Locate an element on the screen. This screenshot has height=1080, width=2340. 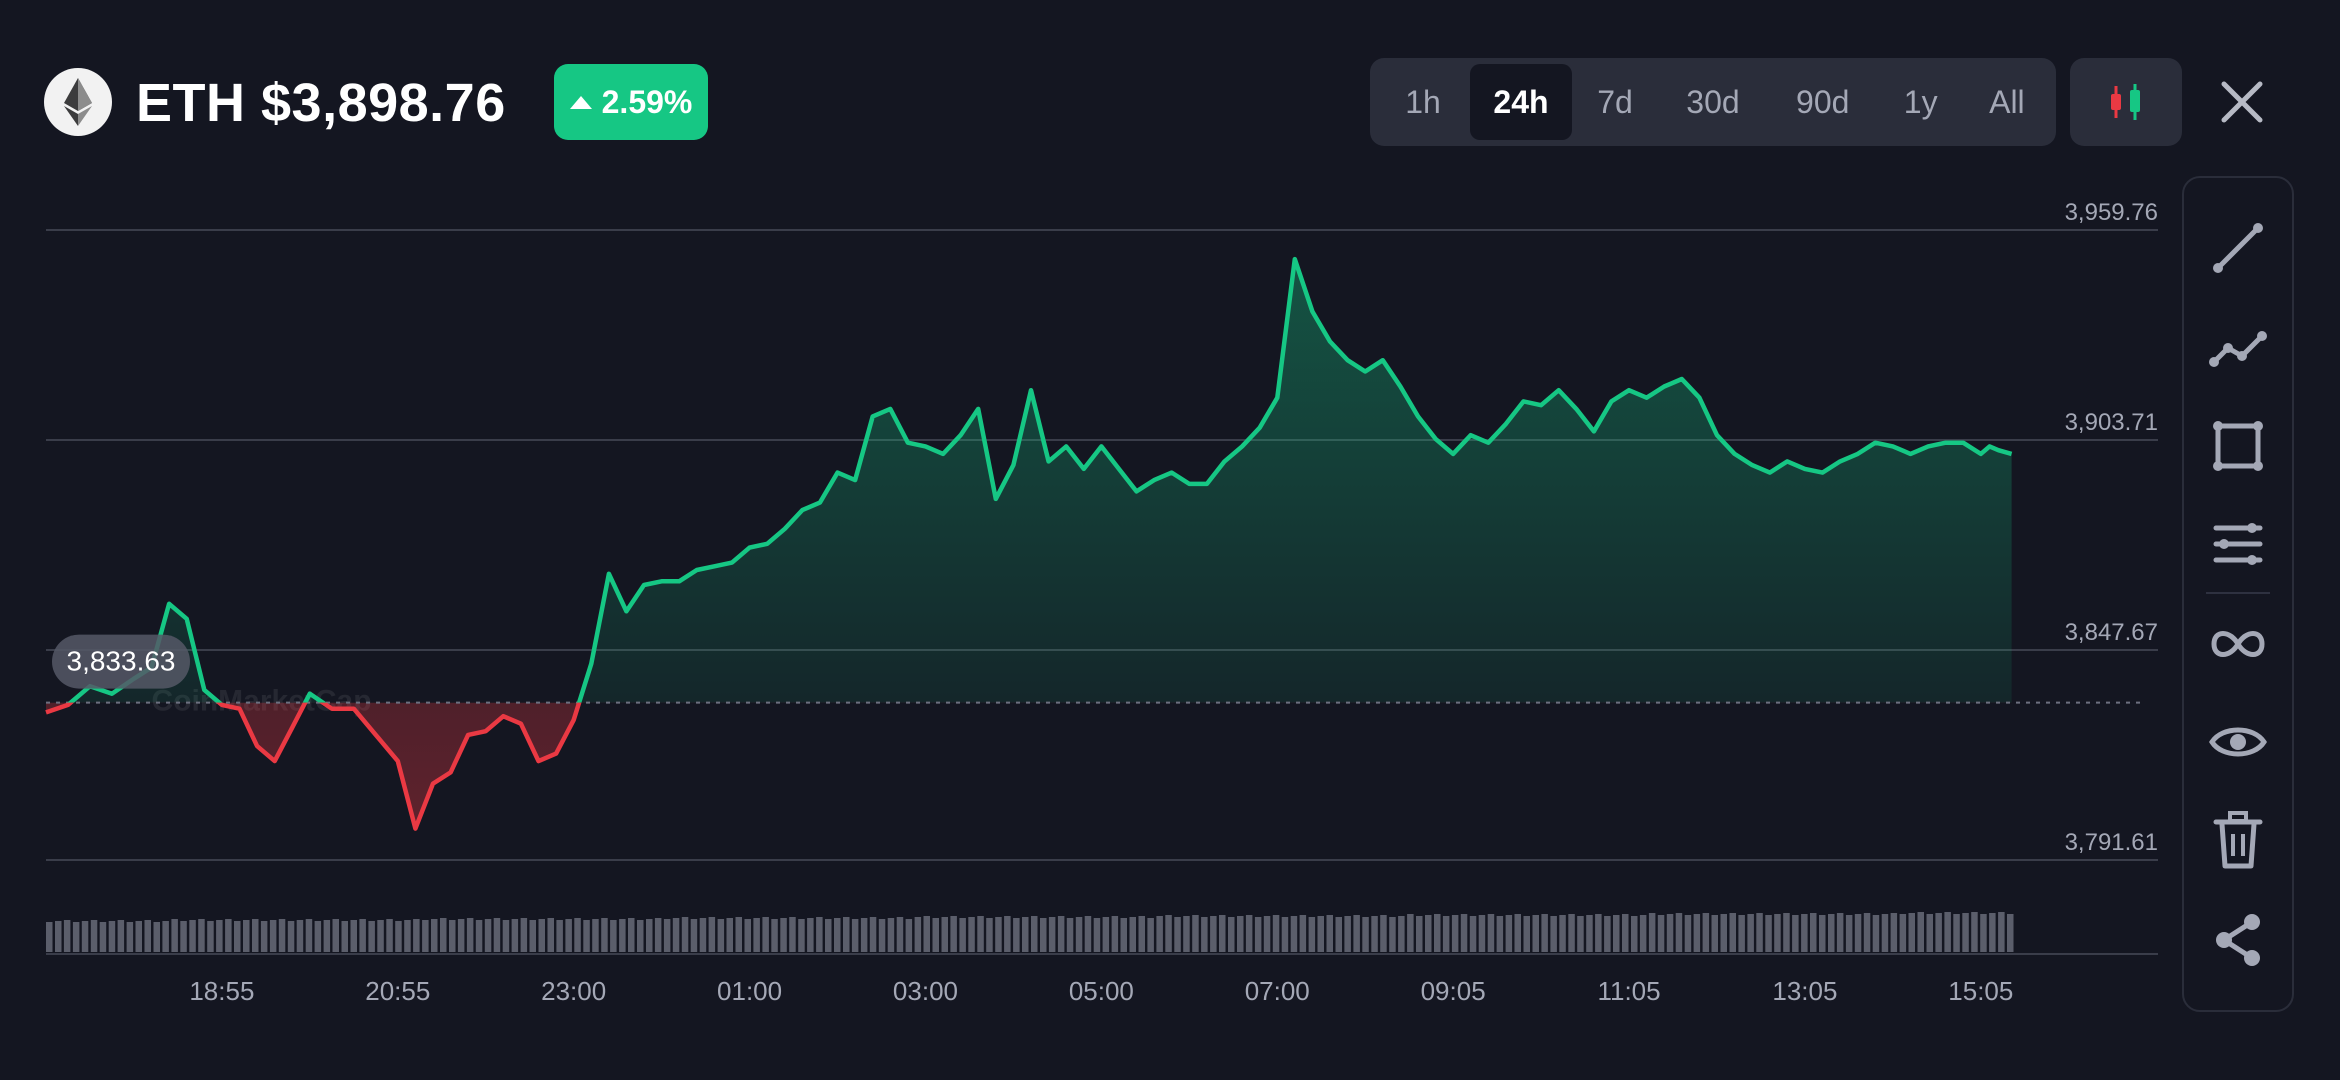
time-range-tabs: 1h 24h 7d 30d 90d 1y All is located at coordinates (1713, 102).